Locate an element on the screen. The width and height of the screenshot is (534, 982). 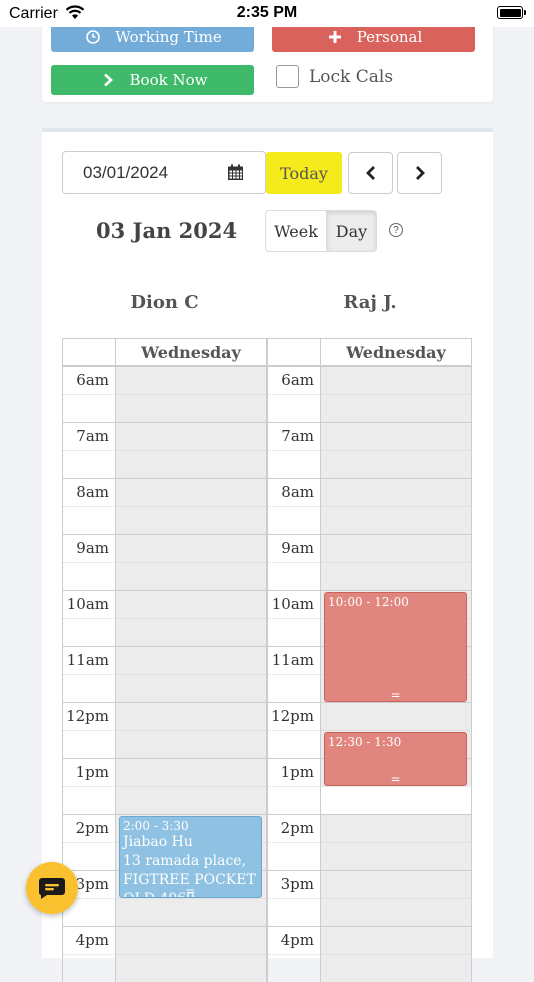
chevron-right-icon is located at coordinates (420, 173).